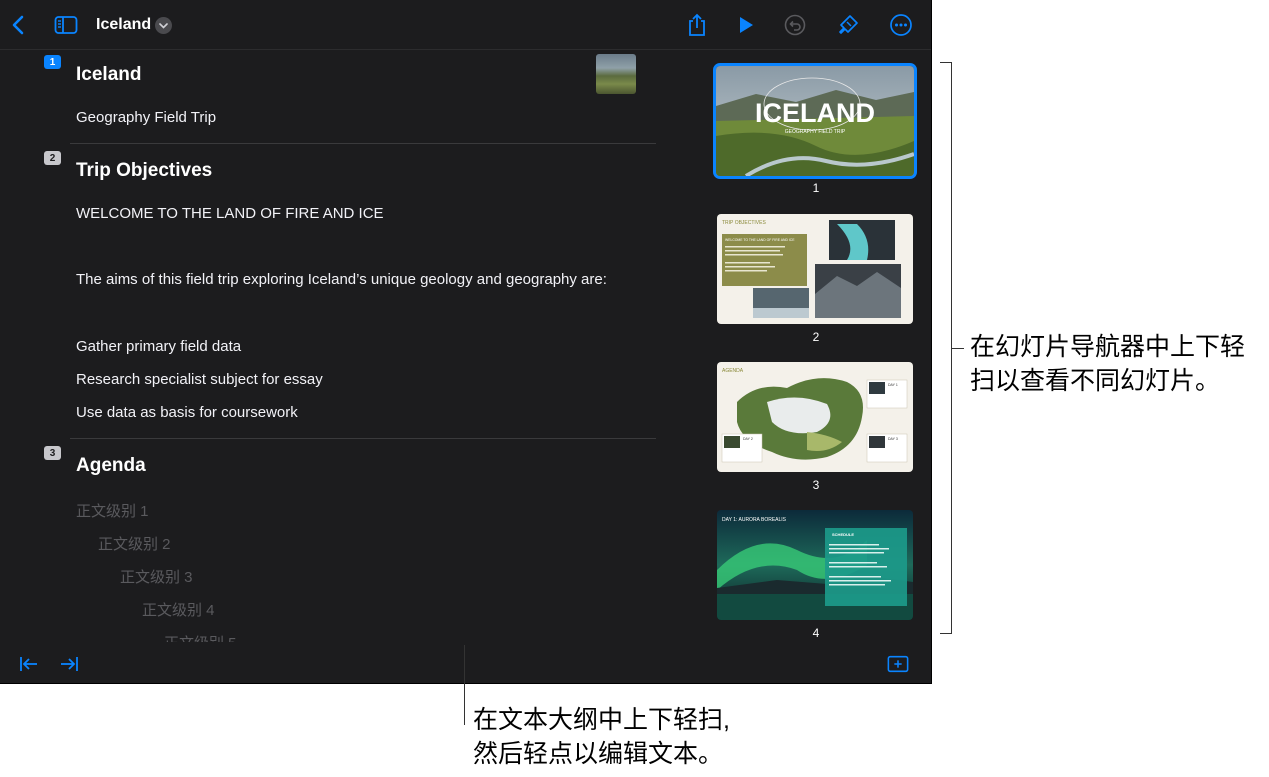 The width and height of the screenshot is (1269, 777). Describe the element at coordinates (816, 337) in the screenshot. I see `slide-number-label: 2` at that location.